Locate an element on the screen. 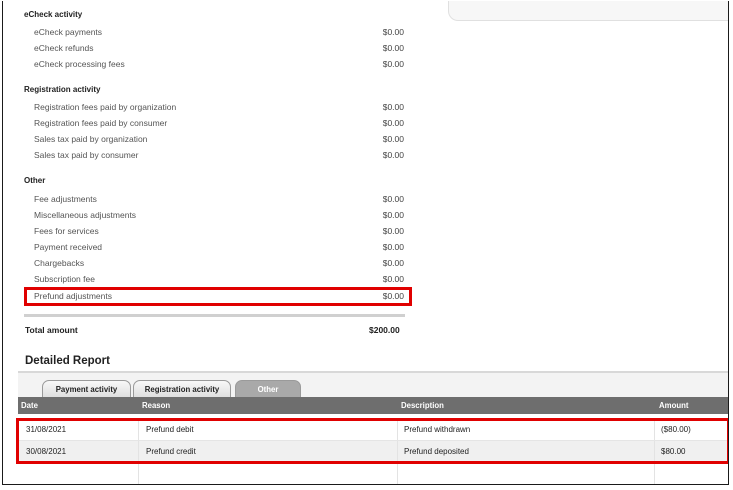 The image size is (733, 490). summary-row-echeck-refunds: eCheck refunds $0.00 is located at coordinates (218, 48).